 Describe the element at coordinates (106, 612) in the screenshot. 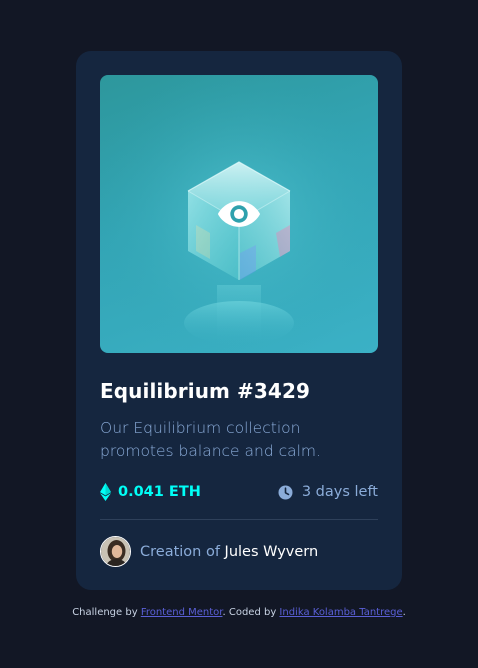

I see `attribution-prefix: Challenge by` at that location.